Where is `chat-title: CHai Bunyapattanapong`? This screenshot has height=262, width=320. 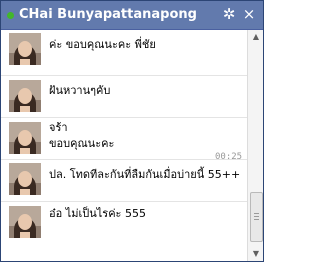 chat-title: CHai Bunyapattanapong is located at coordinates (108, 14).